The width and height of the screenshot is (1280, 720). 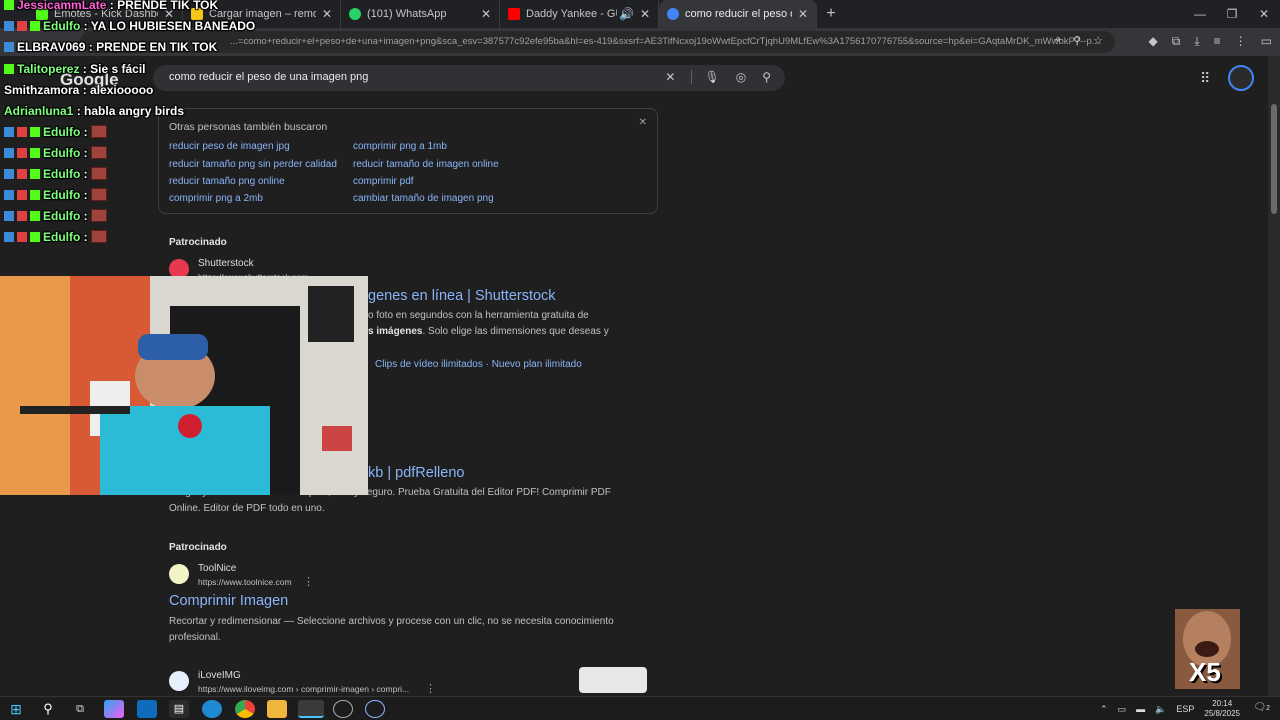 I want to click on chat-text: habla angry birds, so click(x=134, y=111).